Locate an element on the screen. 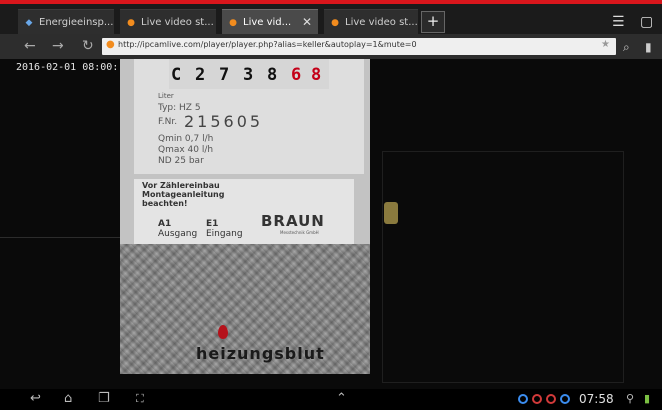 This screenshot has height=410, width=662. status-clock: 07:58 is located at coordinates (596, 399).